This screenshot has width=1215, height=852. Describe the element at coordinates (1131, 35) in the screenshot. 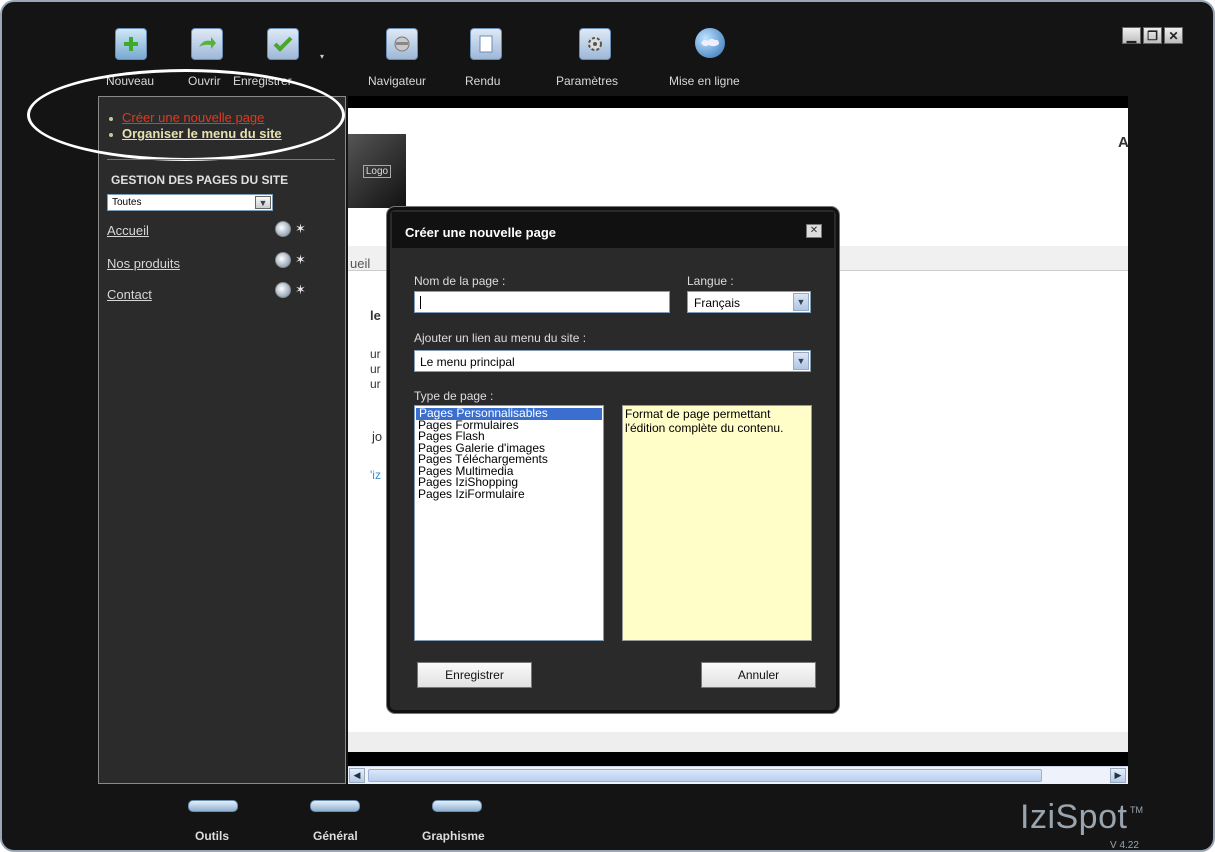

I see `minimize-button: ▁` at that location.